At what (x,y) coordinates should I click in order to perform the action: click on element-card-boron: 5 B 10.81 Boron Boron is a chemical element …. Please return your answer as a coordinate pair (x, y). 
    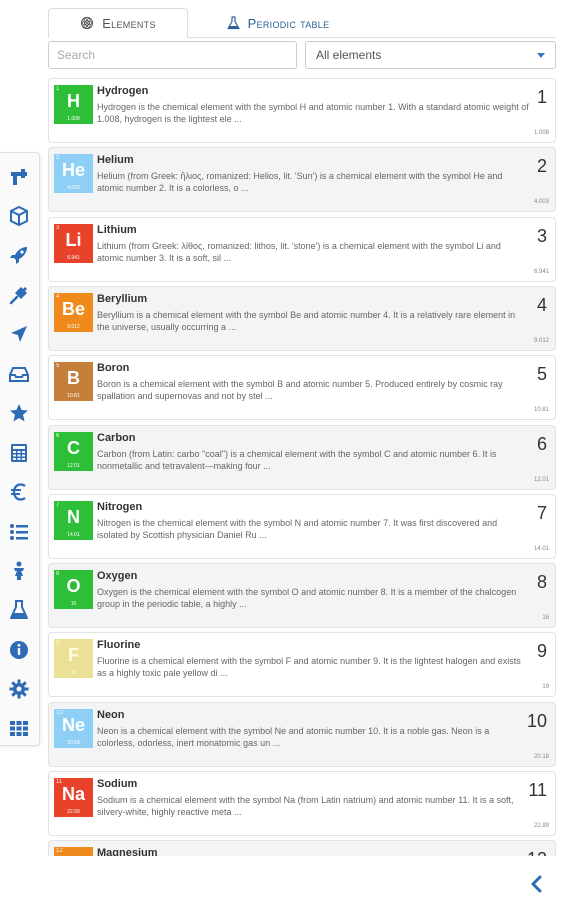
    Looking at the image, I should click on (302, 387).